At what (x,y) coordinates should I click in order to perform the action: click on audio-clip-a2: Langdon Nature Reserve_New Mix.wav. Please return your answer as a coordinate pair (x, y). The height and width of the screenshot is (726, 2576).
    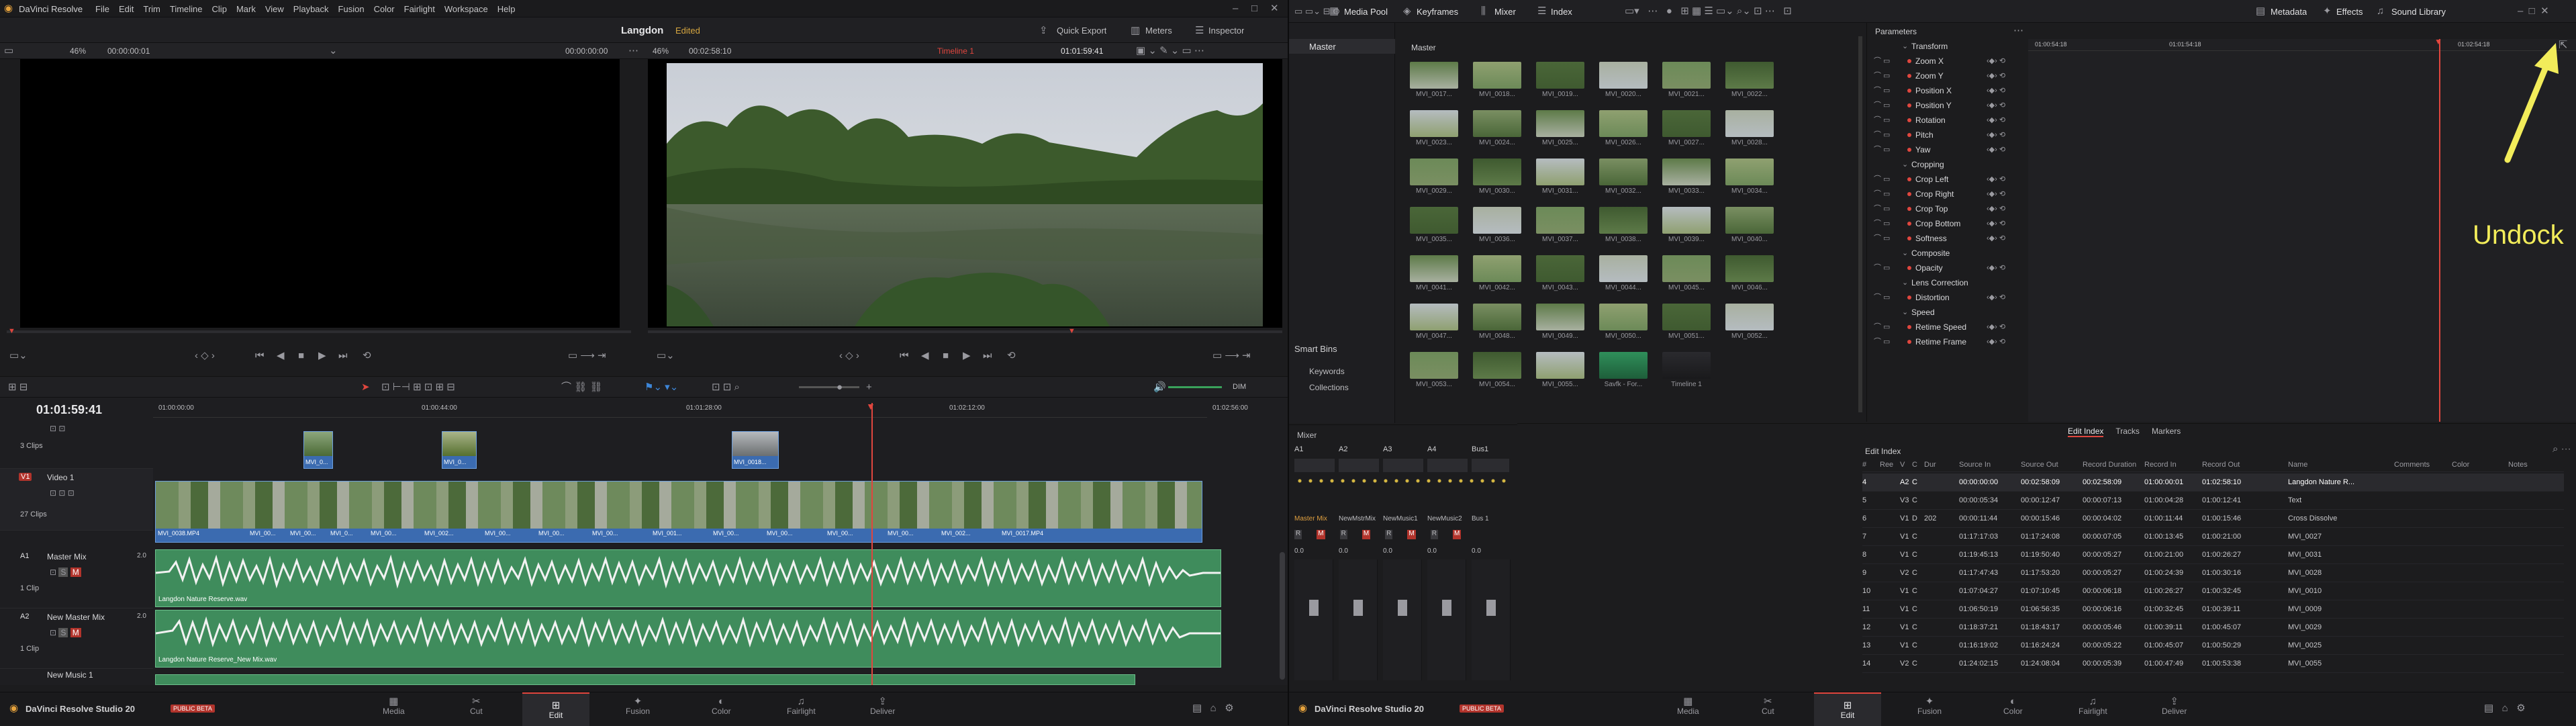
    Looking at the image, I should click on (688, 639).